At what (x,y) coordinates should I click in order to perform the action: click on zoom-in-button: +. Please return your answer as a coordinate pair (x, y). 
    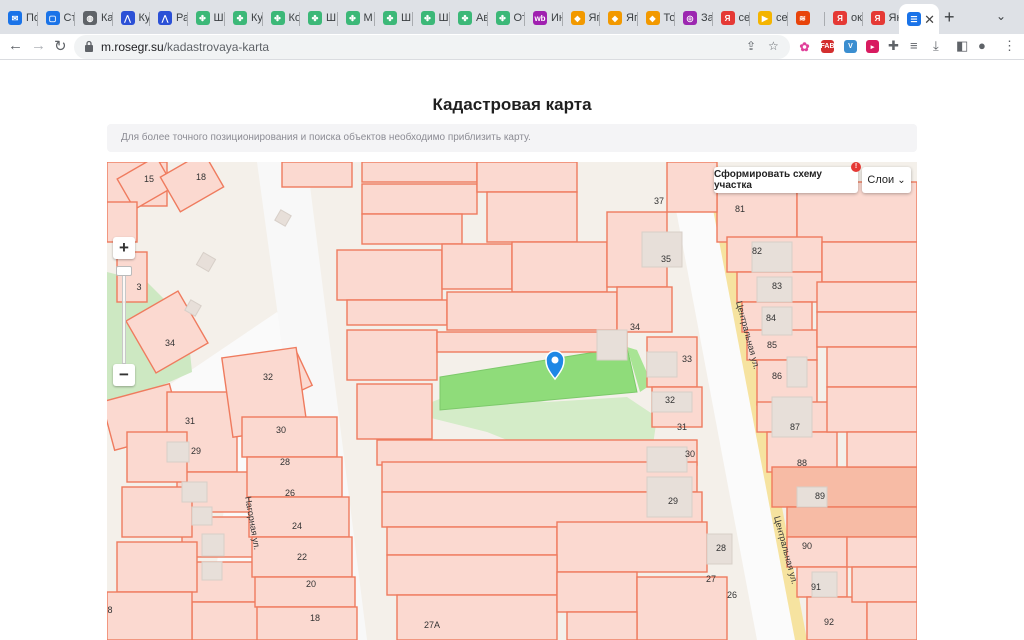
    Looking at the image, I should click on (124, 248).